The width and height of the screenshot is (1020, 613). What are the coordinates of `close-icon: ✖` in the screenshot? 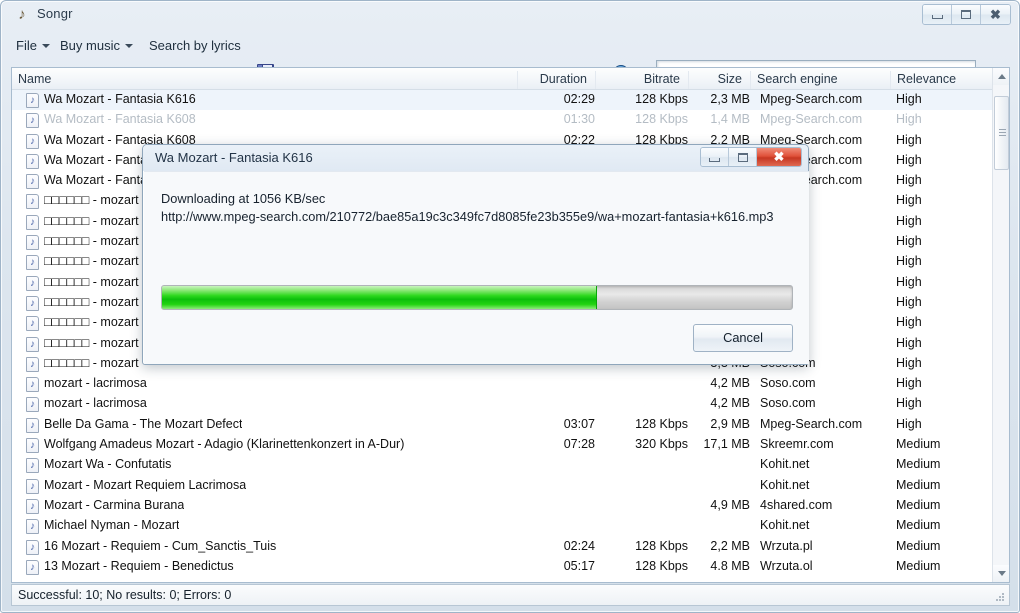 It's located at (995, 14).